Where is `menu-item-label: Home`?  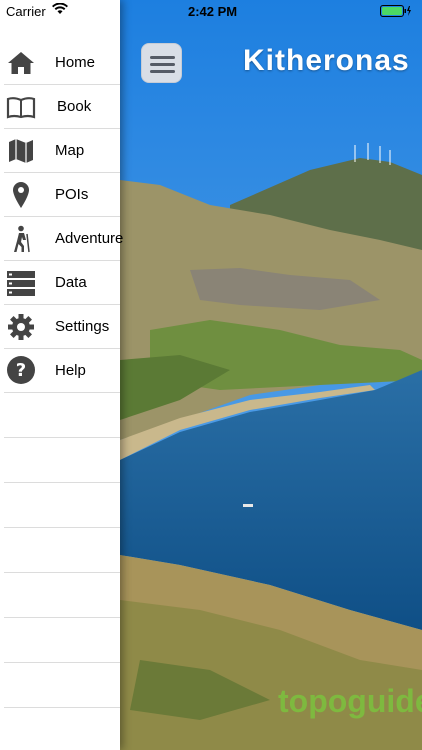 menu-item-label: Home is located at coordinates (75, 62).